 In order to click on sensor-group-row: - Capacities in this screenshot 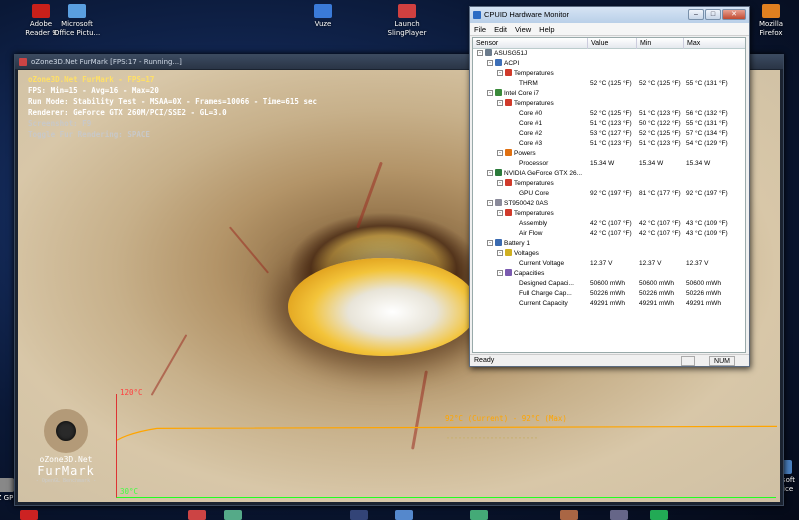, I will do `click(609, 274)`.